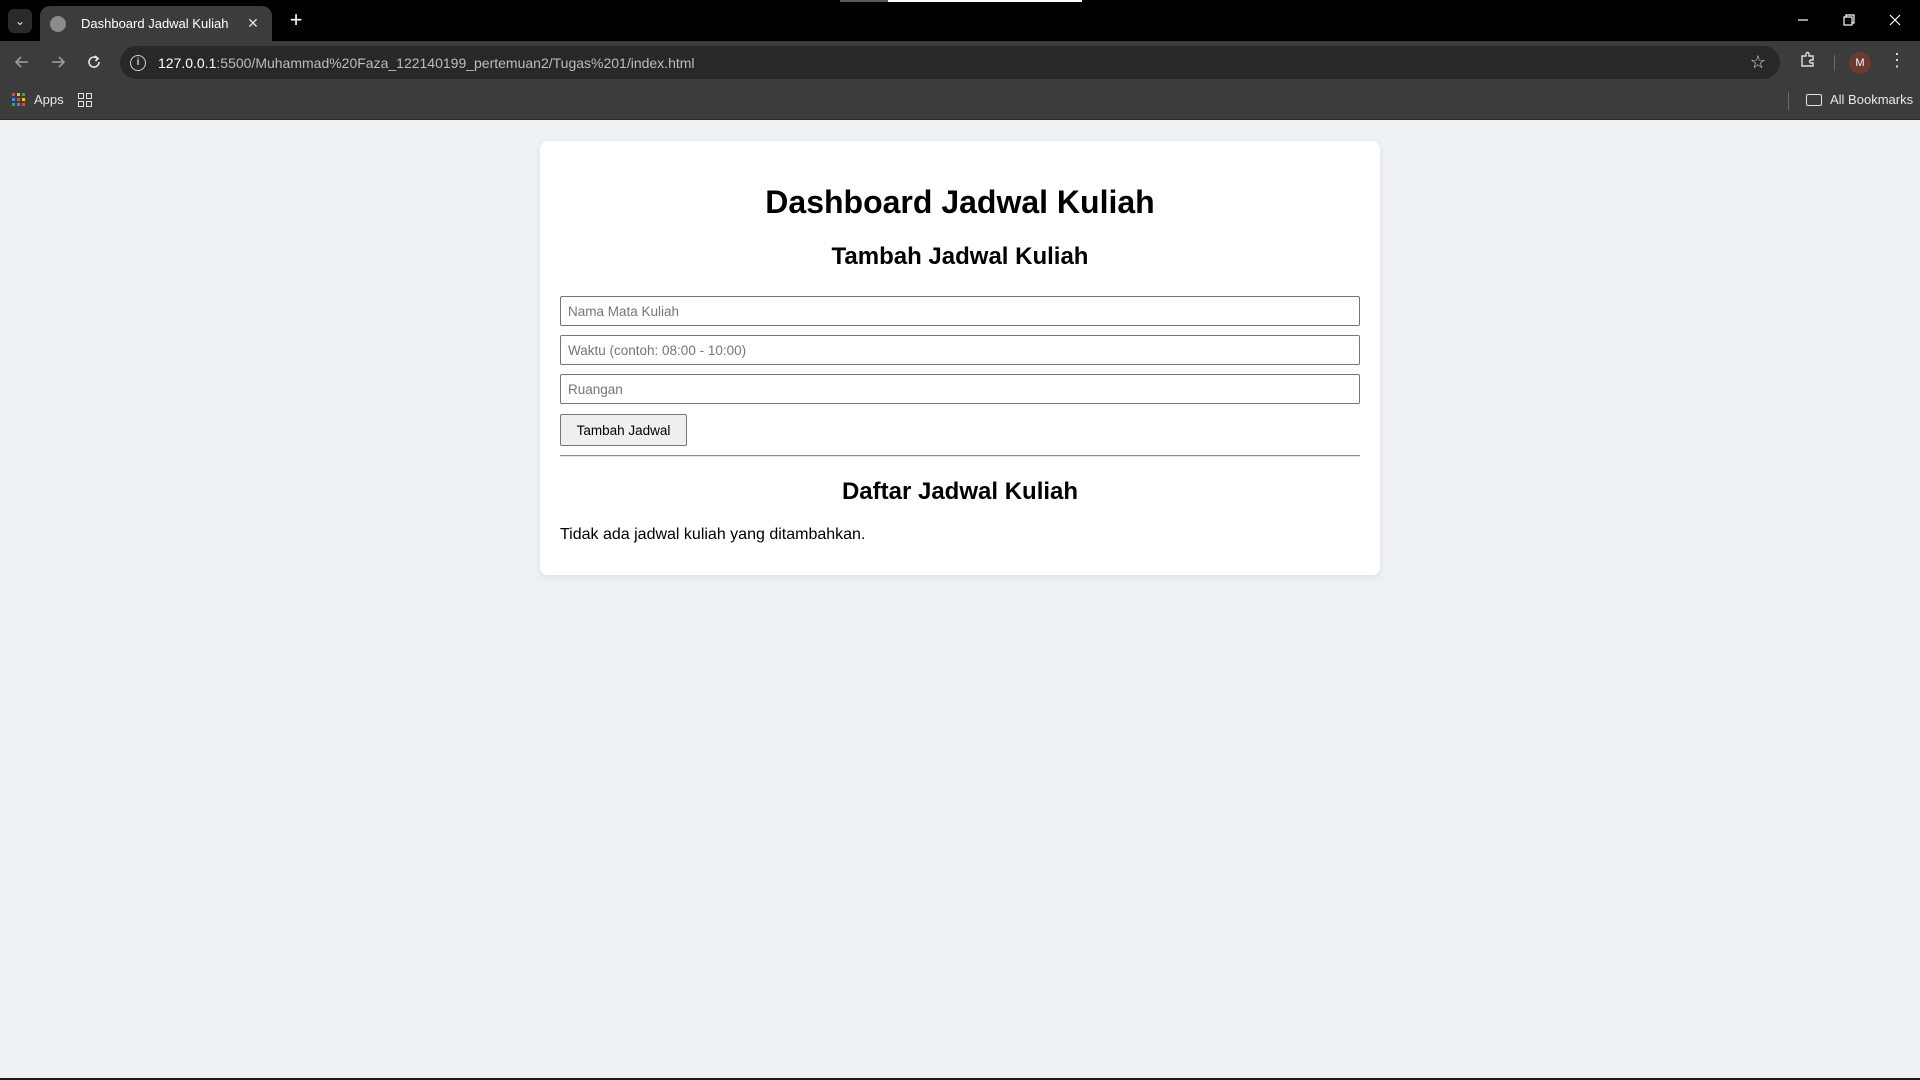  I want to click on kebab-menu-icon: ⋮, so click(1897, 62).